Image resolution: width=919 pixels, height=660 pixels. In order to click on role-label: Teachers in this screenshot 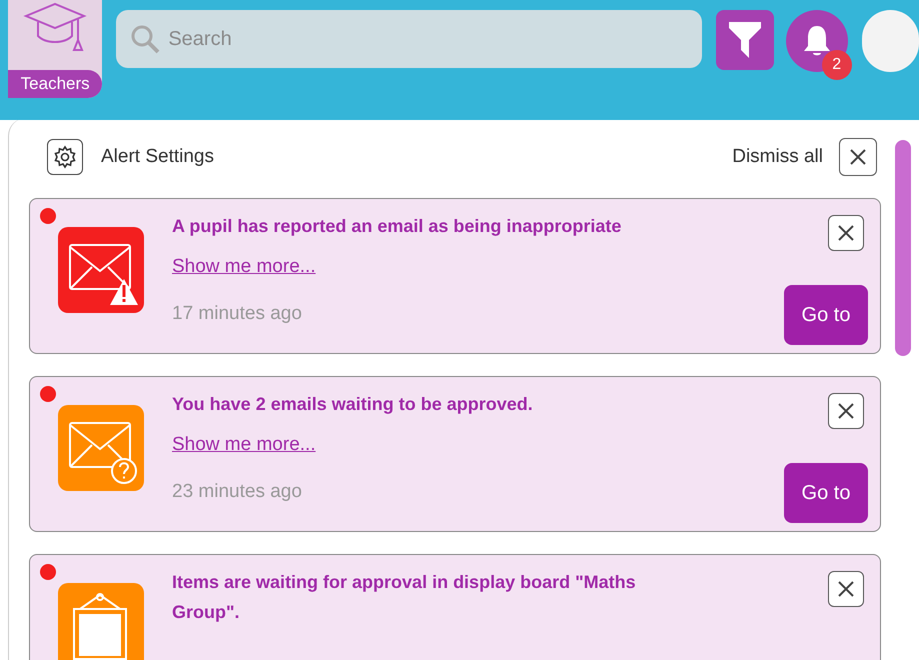, I will do `click(55, 84)`.